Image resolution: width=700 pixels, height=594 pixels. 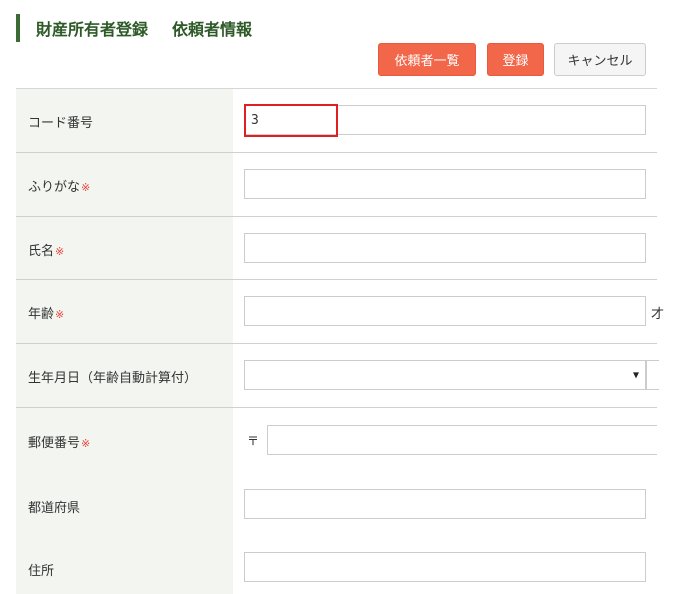 I want to click on prefecture-label: 都道府県, so click(x=54, y=506).